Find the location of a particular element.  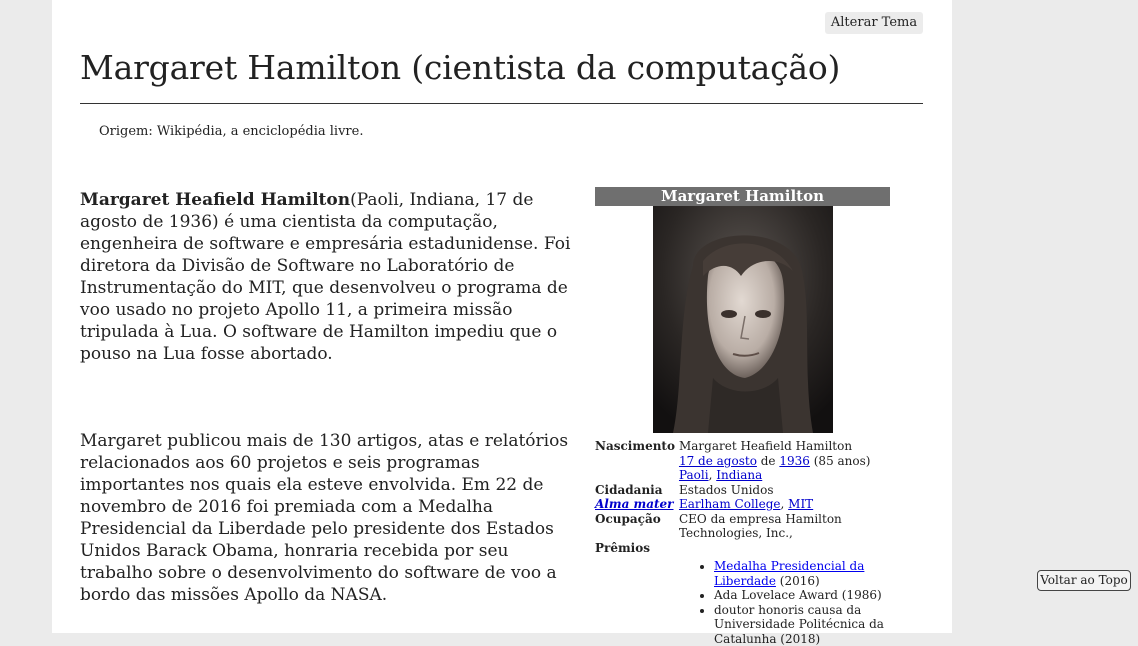

birth-place-indiana-link: Indiana is located at coordinates (739, 475).